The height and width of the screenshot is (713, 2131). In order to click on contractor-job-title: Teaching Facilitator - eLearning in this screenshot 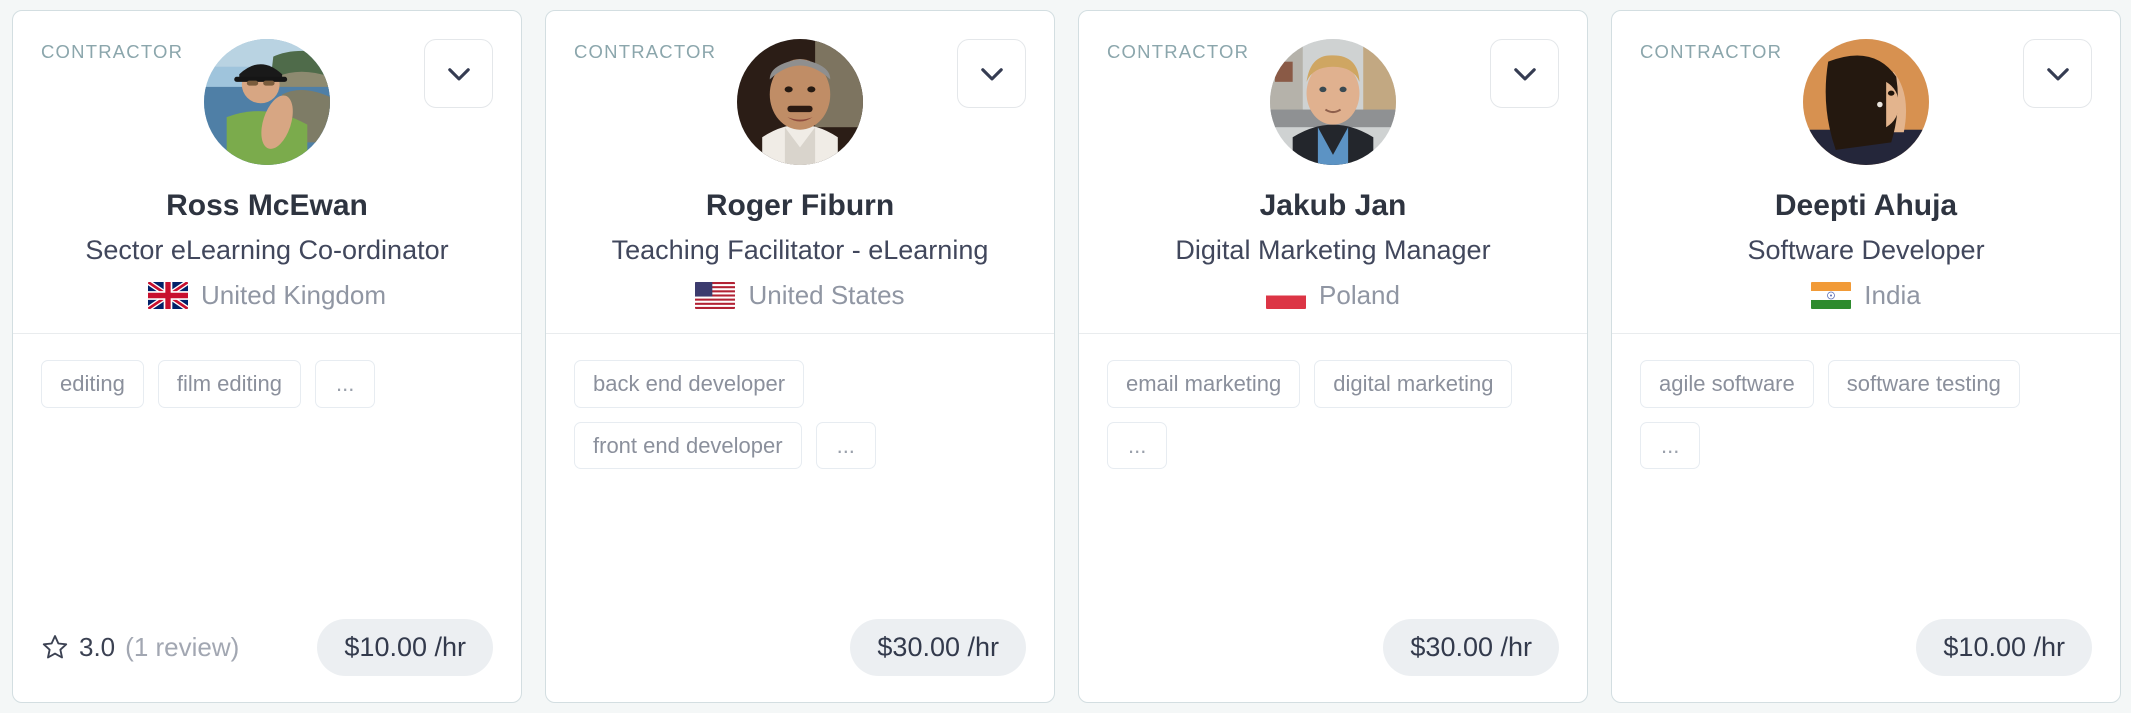, I will do `click(800, 250)`.